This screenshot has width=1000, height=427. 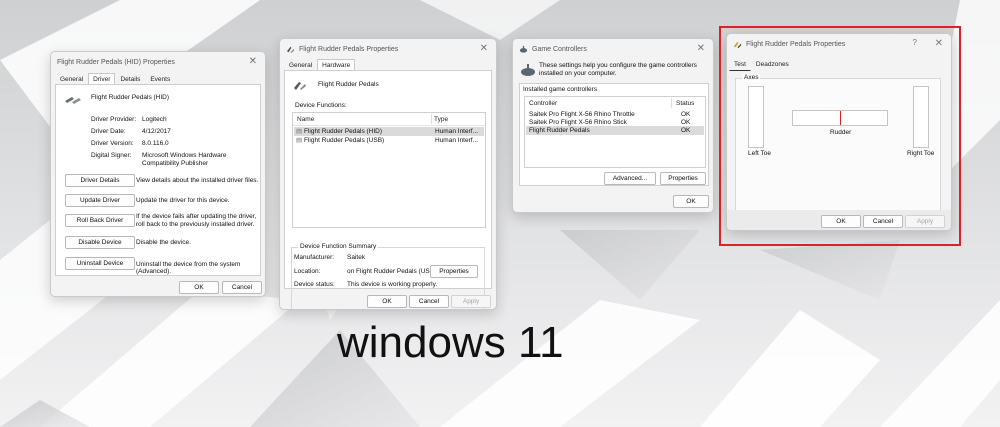 I want to click on driver-details-button: Driver Details, so click(x=100, y=180).